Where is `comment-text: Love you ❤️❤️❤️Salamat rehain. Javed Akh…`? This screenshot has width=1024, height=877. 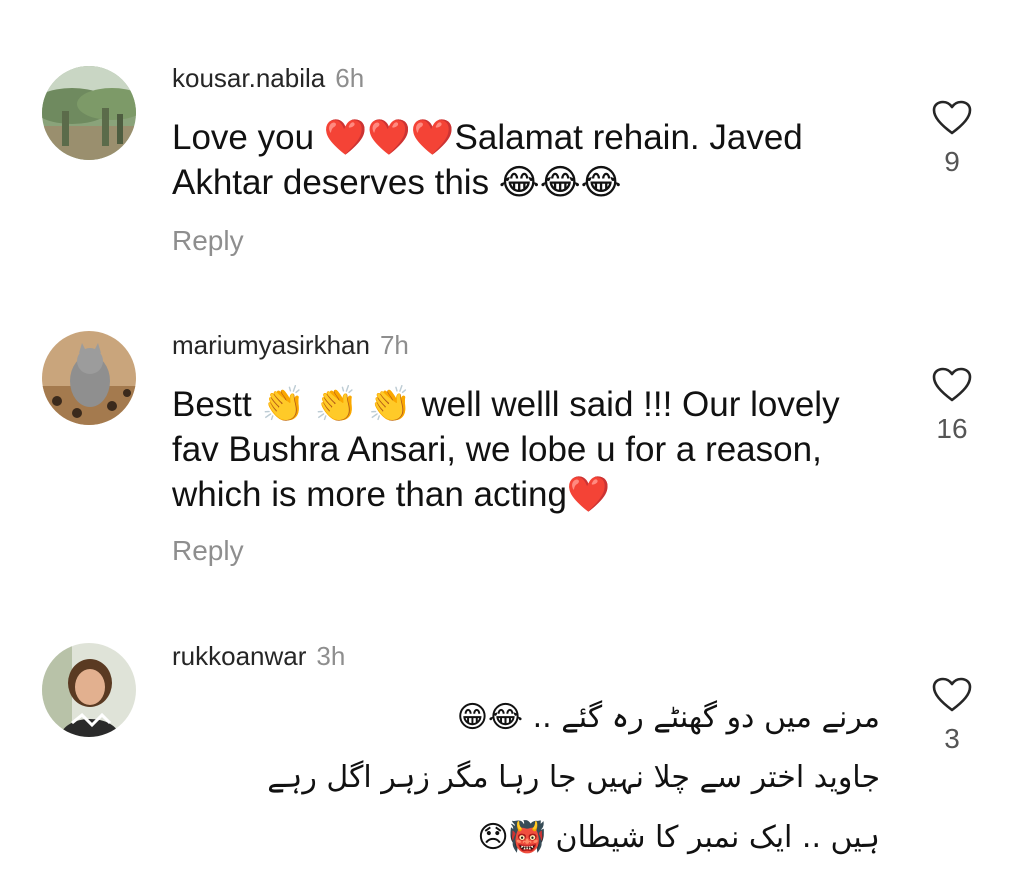
comment-text: Love you ❤️❤️❤️Salamat rehain. Javed Akh… is located at coordinates (487, 160).